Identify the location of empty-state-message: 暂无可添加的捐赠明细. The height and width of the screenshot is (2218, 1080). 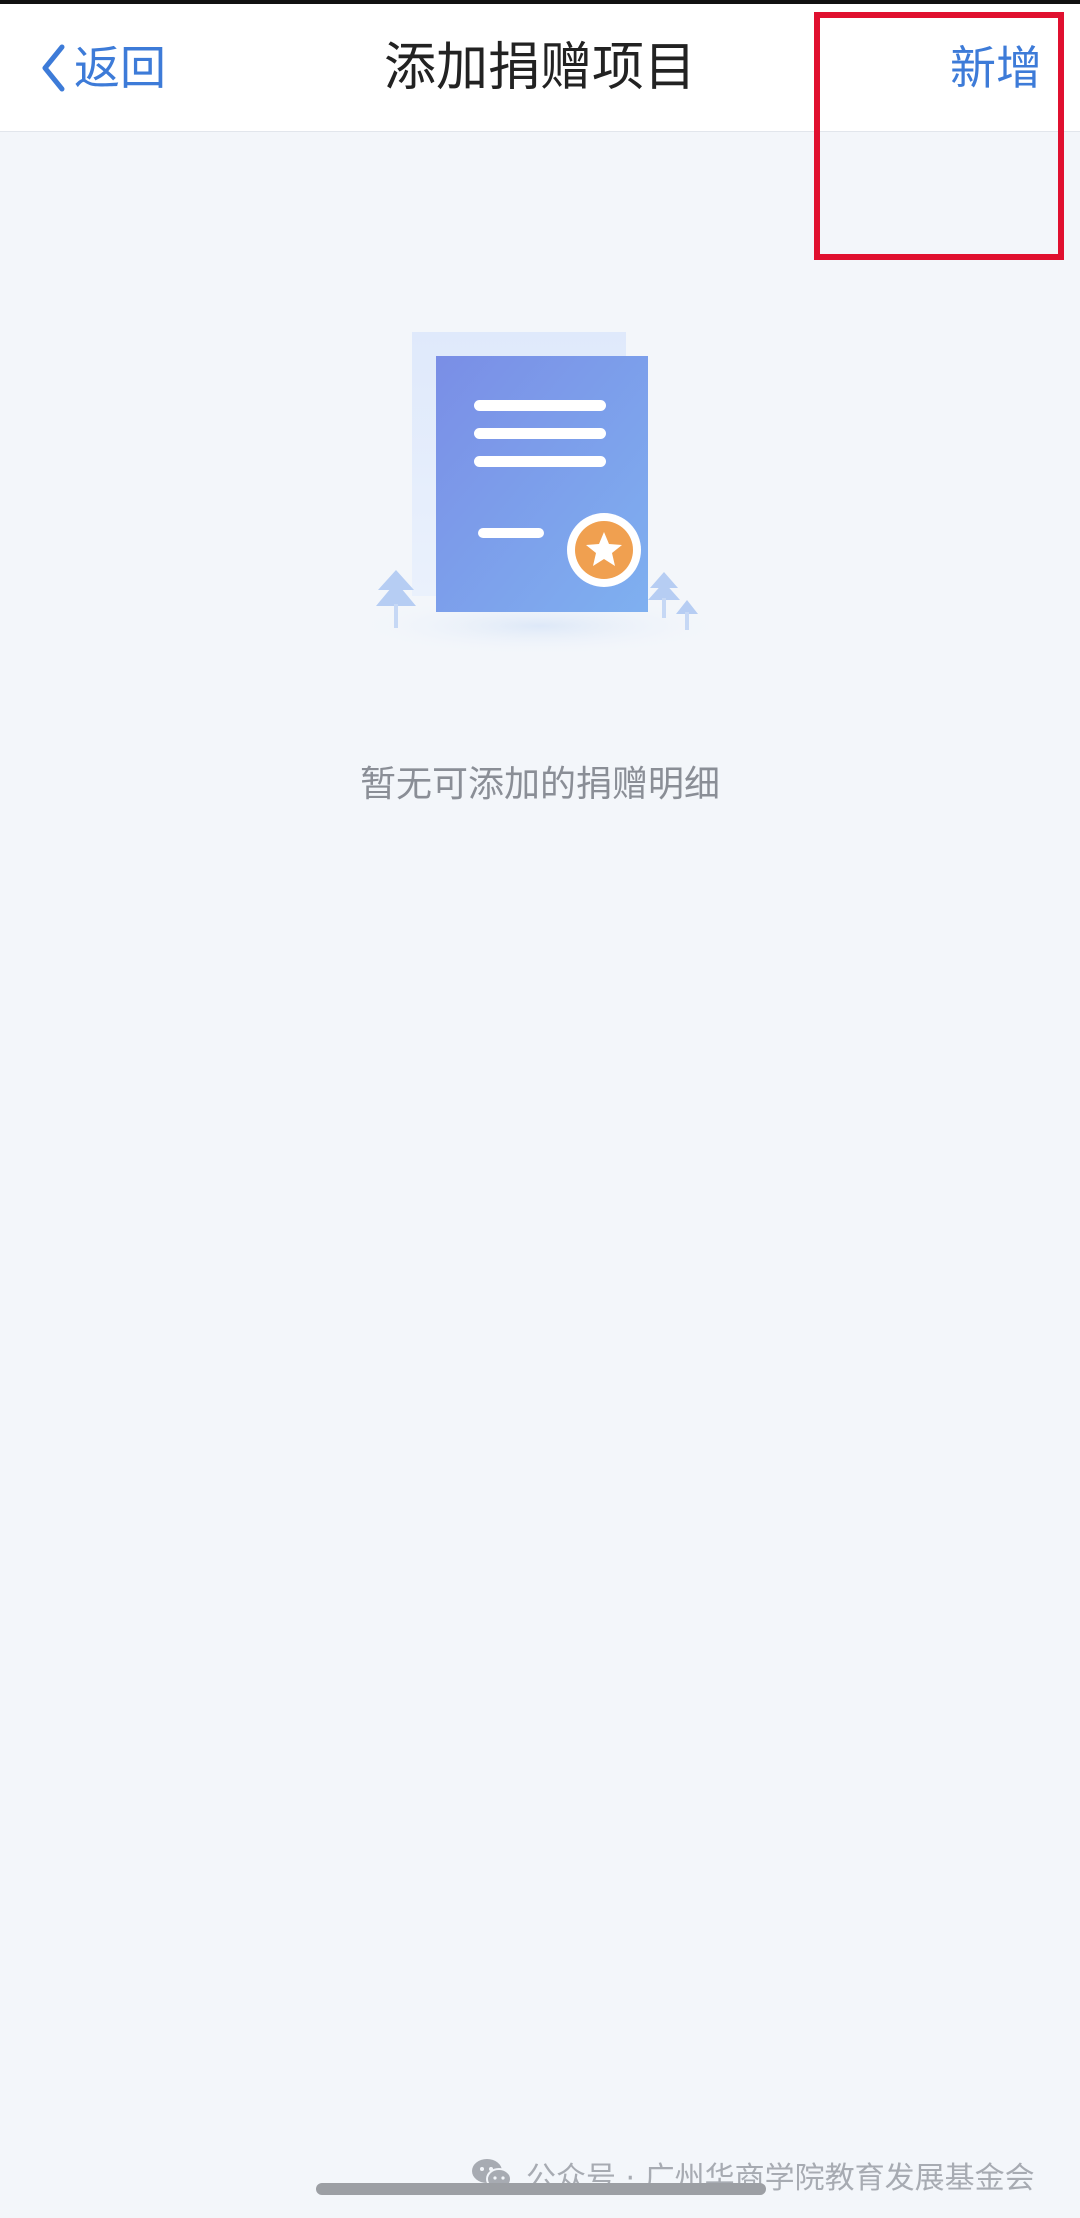
(539, 784).